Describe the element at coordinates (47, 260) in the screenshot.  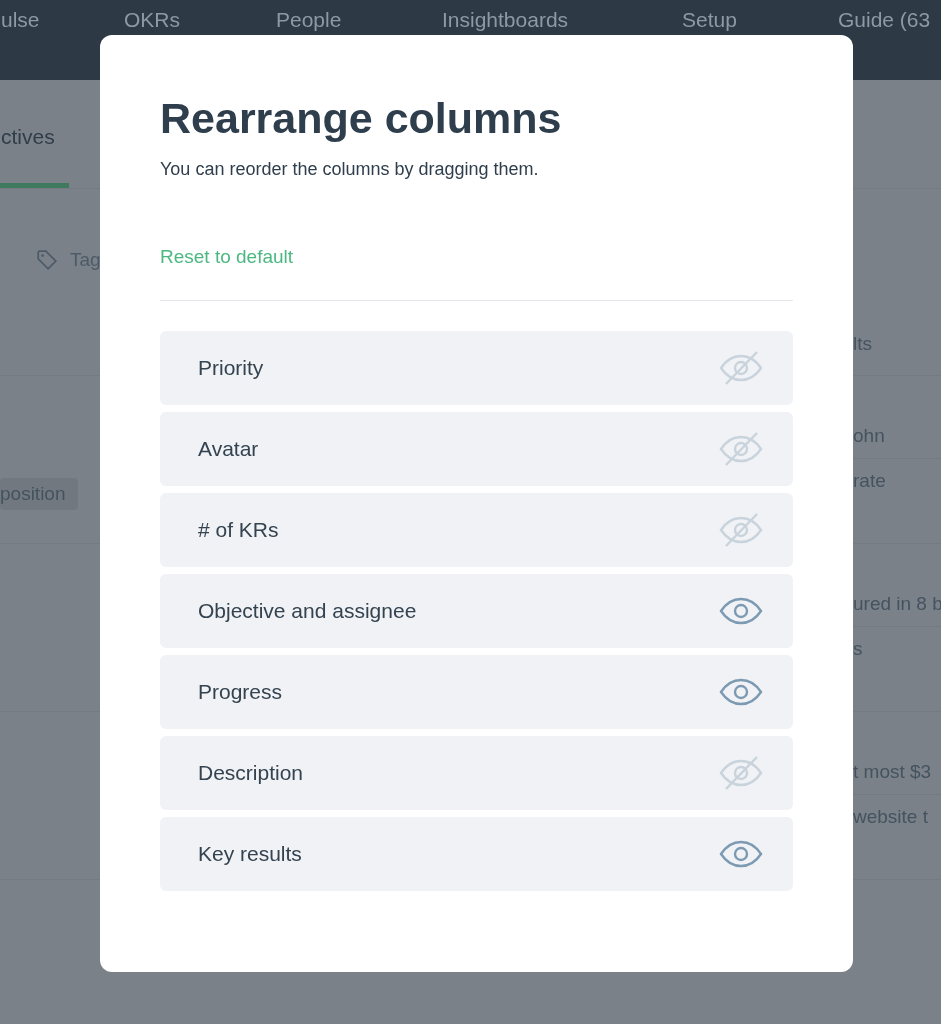
I see `tag-icon` at that location.